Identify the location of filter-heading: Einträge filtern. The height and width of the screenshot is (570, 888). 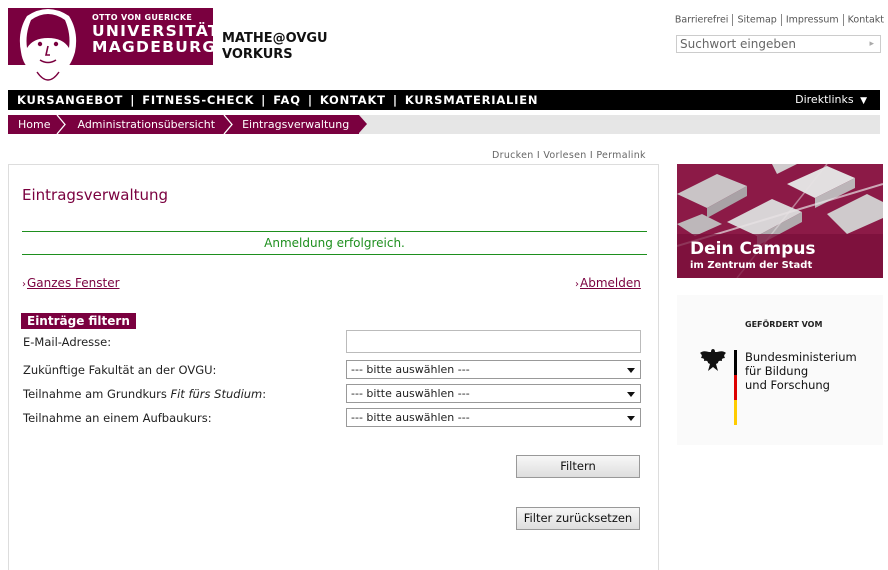
(78, 321).